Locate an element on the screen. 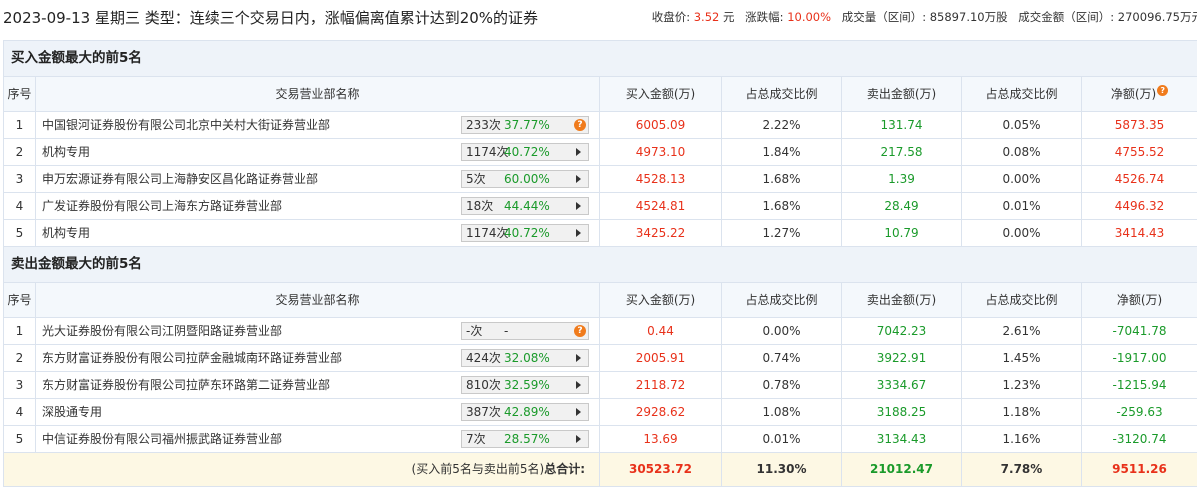 This screenshot has height=495, width=1197. dept-cell: 中国银河证券股份有限公司北京中关村大街证券营业部 233次 37.77% ? is located at coordinates (317, 125).